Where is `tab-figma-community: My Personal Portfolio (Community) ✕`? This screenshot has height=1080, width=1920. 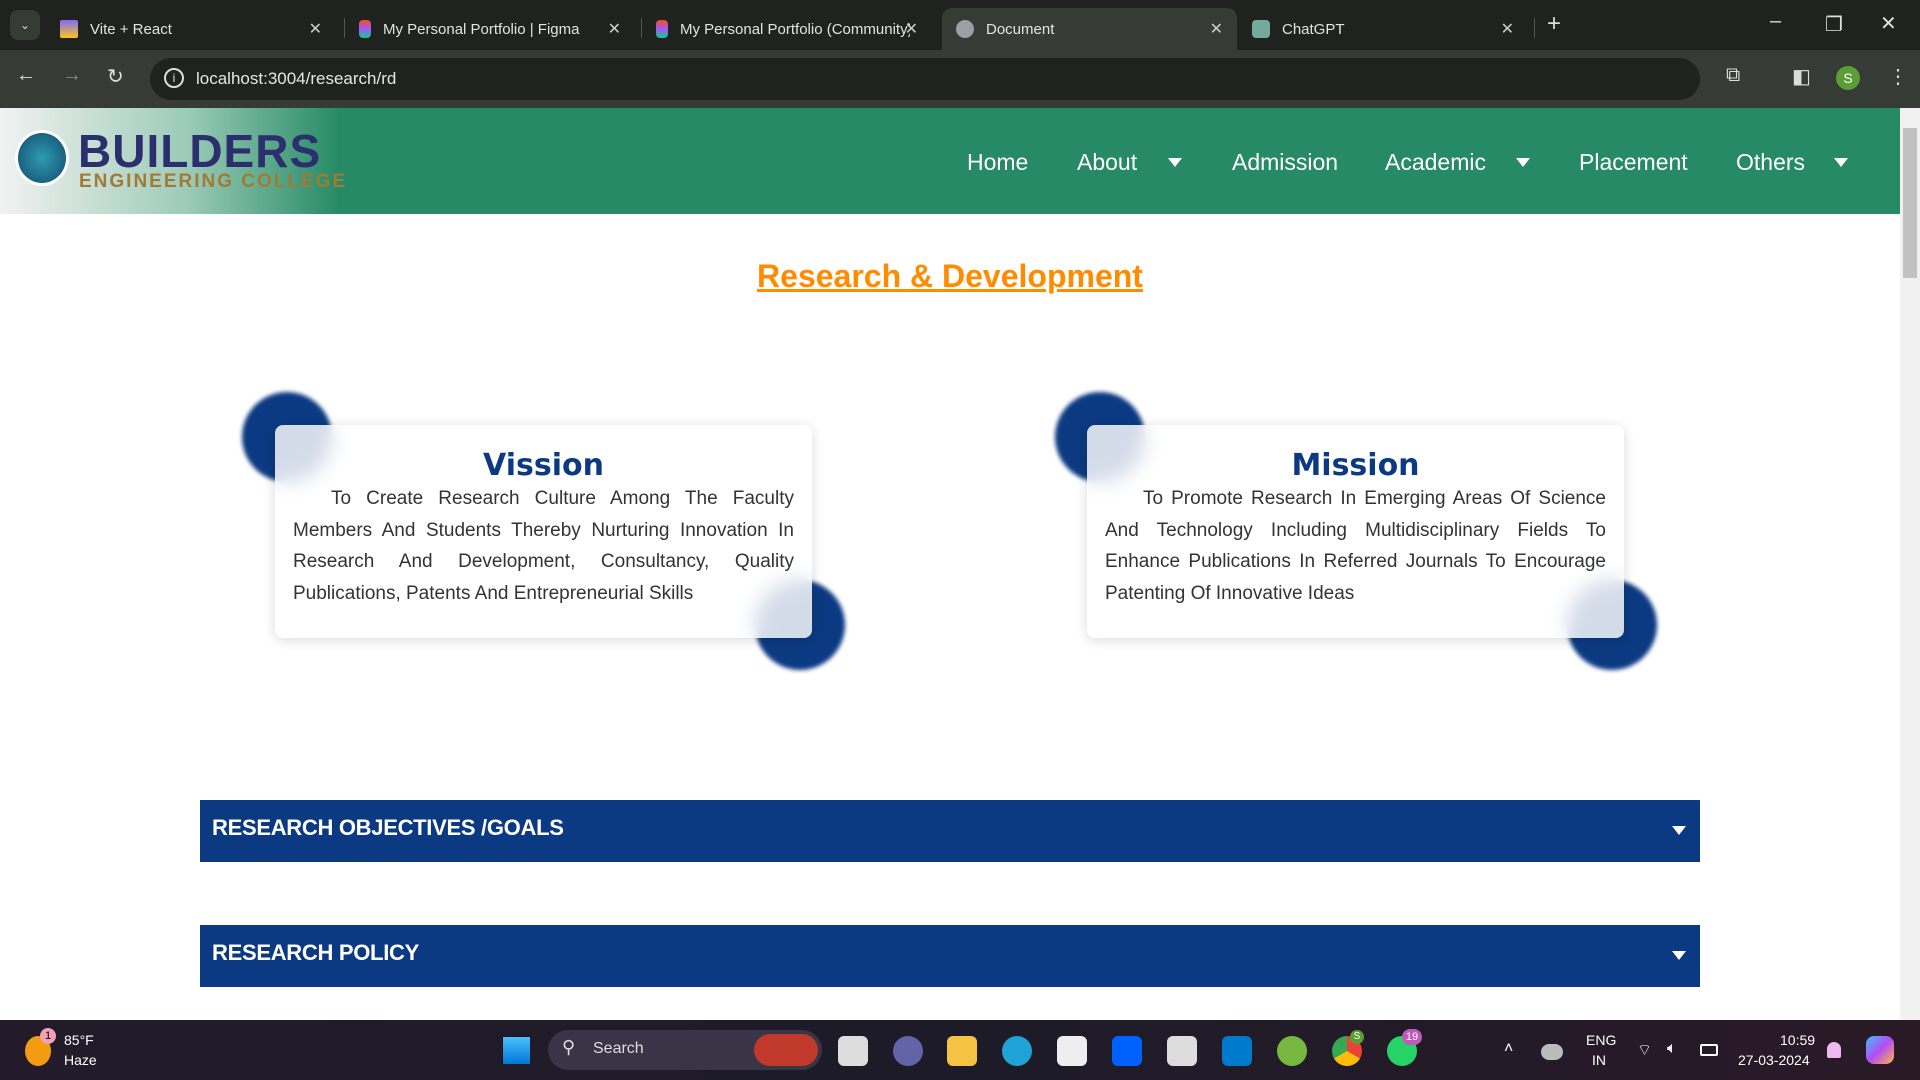 tab-figma-community: My Personal Portfolio (Community) ✕ is located at coordinates (787, 29).